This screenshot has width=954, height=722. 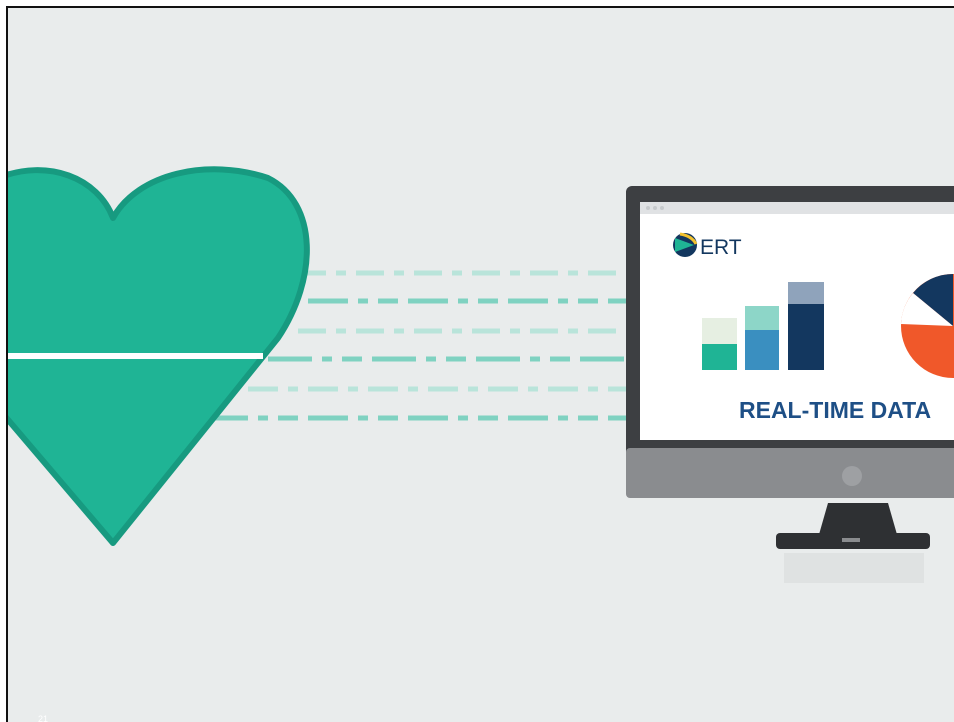 What do you see at coordinates (854, 568) in the screenshot?
I see `monitor-shadow` at bounding box center [854, 568].